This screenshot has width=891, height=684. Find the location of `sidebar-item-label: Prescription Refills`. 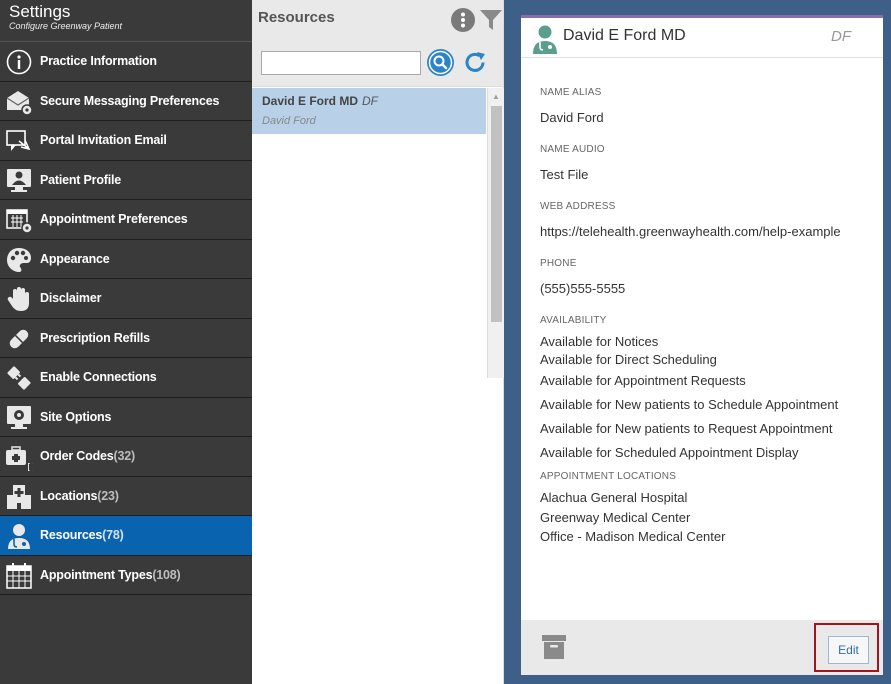

sidebar-item-label: Prescription Refills is located at coordinates (95, 337).